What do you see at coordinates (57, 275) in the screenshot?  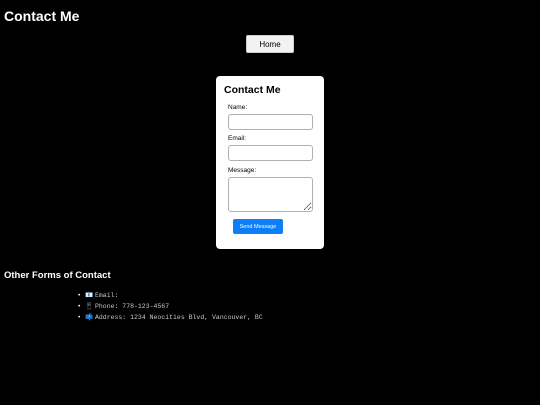 I see `other-contact-heading: Other Forms of Contact` at bounding box center [57, 275].